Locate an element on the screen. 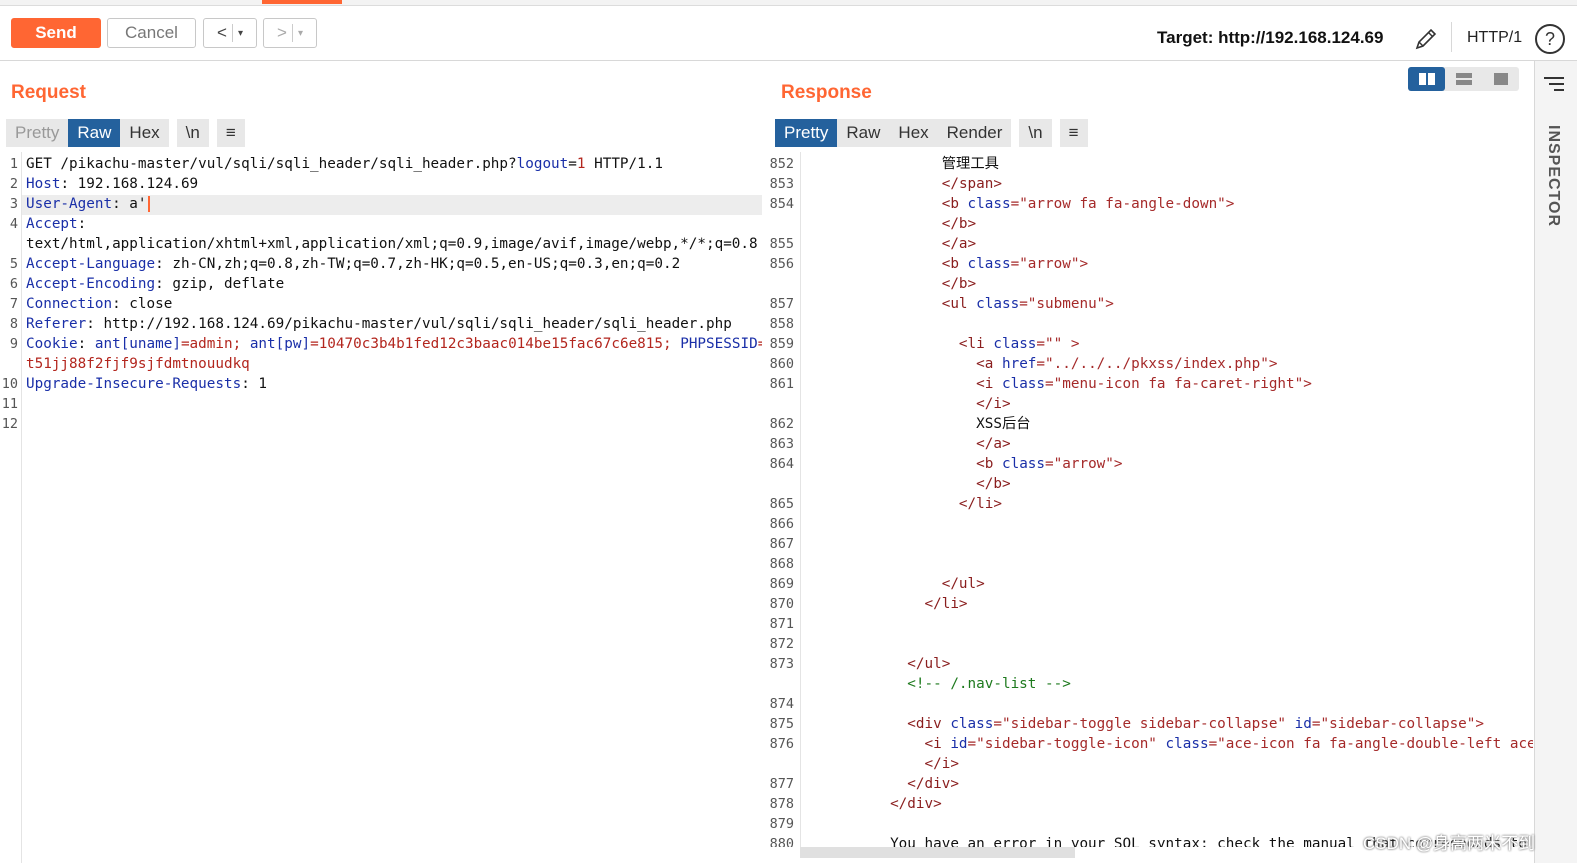 The width and height of the screenshot is (1577, 863). line-number: 872 is located at coordinates (781, 644).